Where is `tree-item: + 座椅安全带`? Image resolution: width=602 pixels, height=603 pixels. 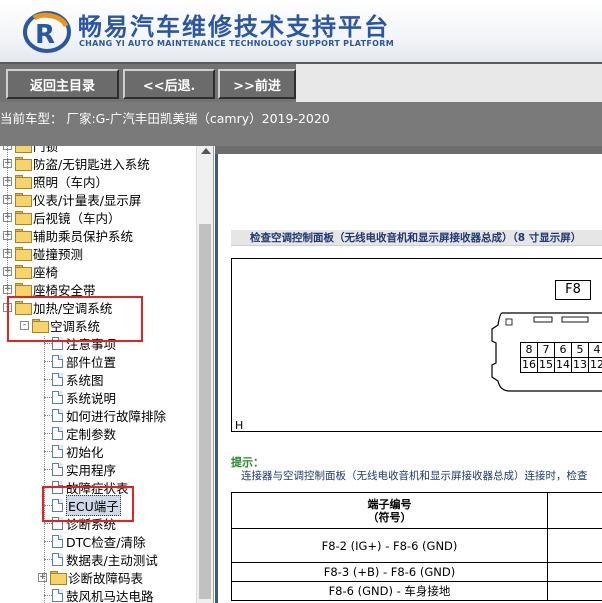 tree-item: + 座椅安全带 is located at coordinates (49, 289).